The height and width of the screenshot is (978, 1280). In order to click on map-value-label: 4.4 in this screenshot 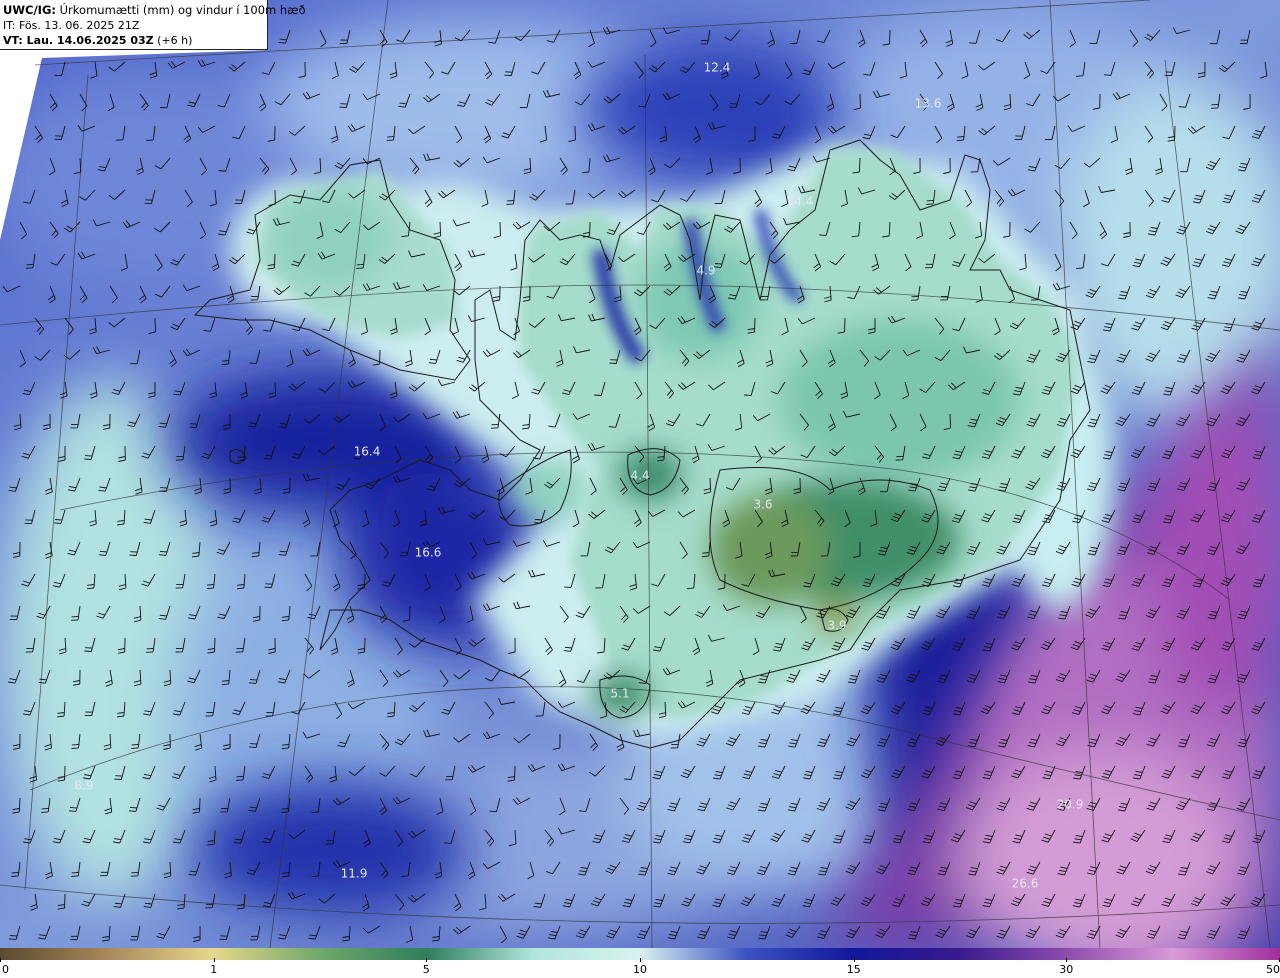, I will do `click(639, 476)`.